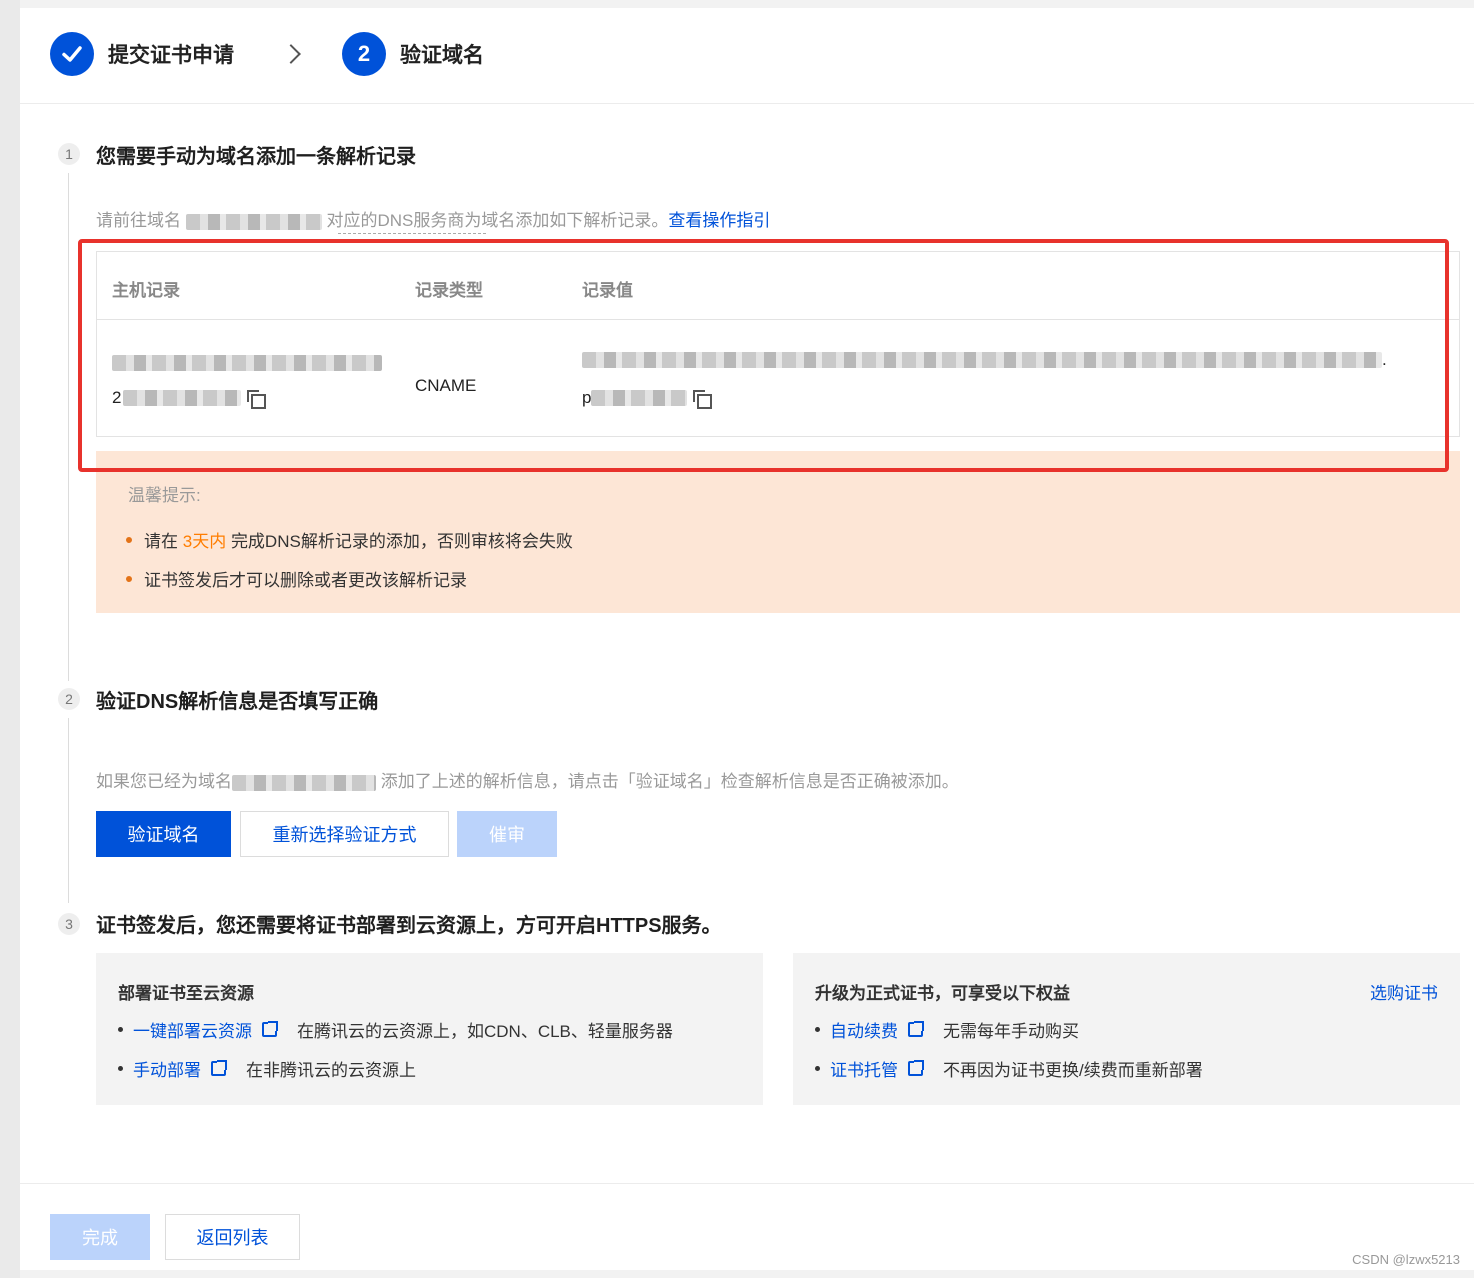  Describe the element at coordinates (256, 157) in the screenshot. I see `section1-title: 您需要手动为域名添加一条解析记录` at that location.